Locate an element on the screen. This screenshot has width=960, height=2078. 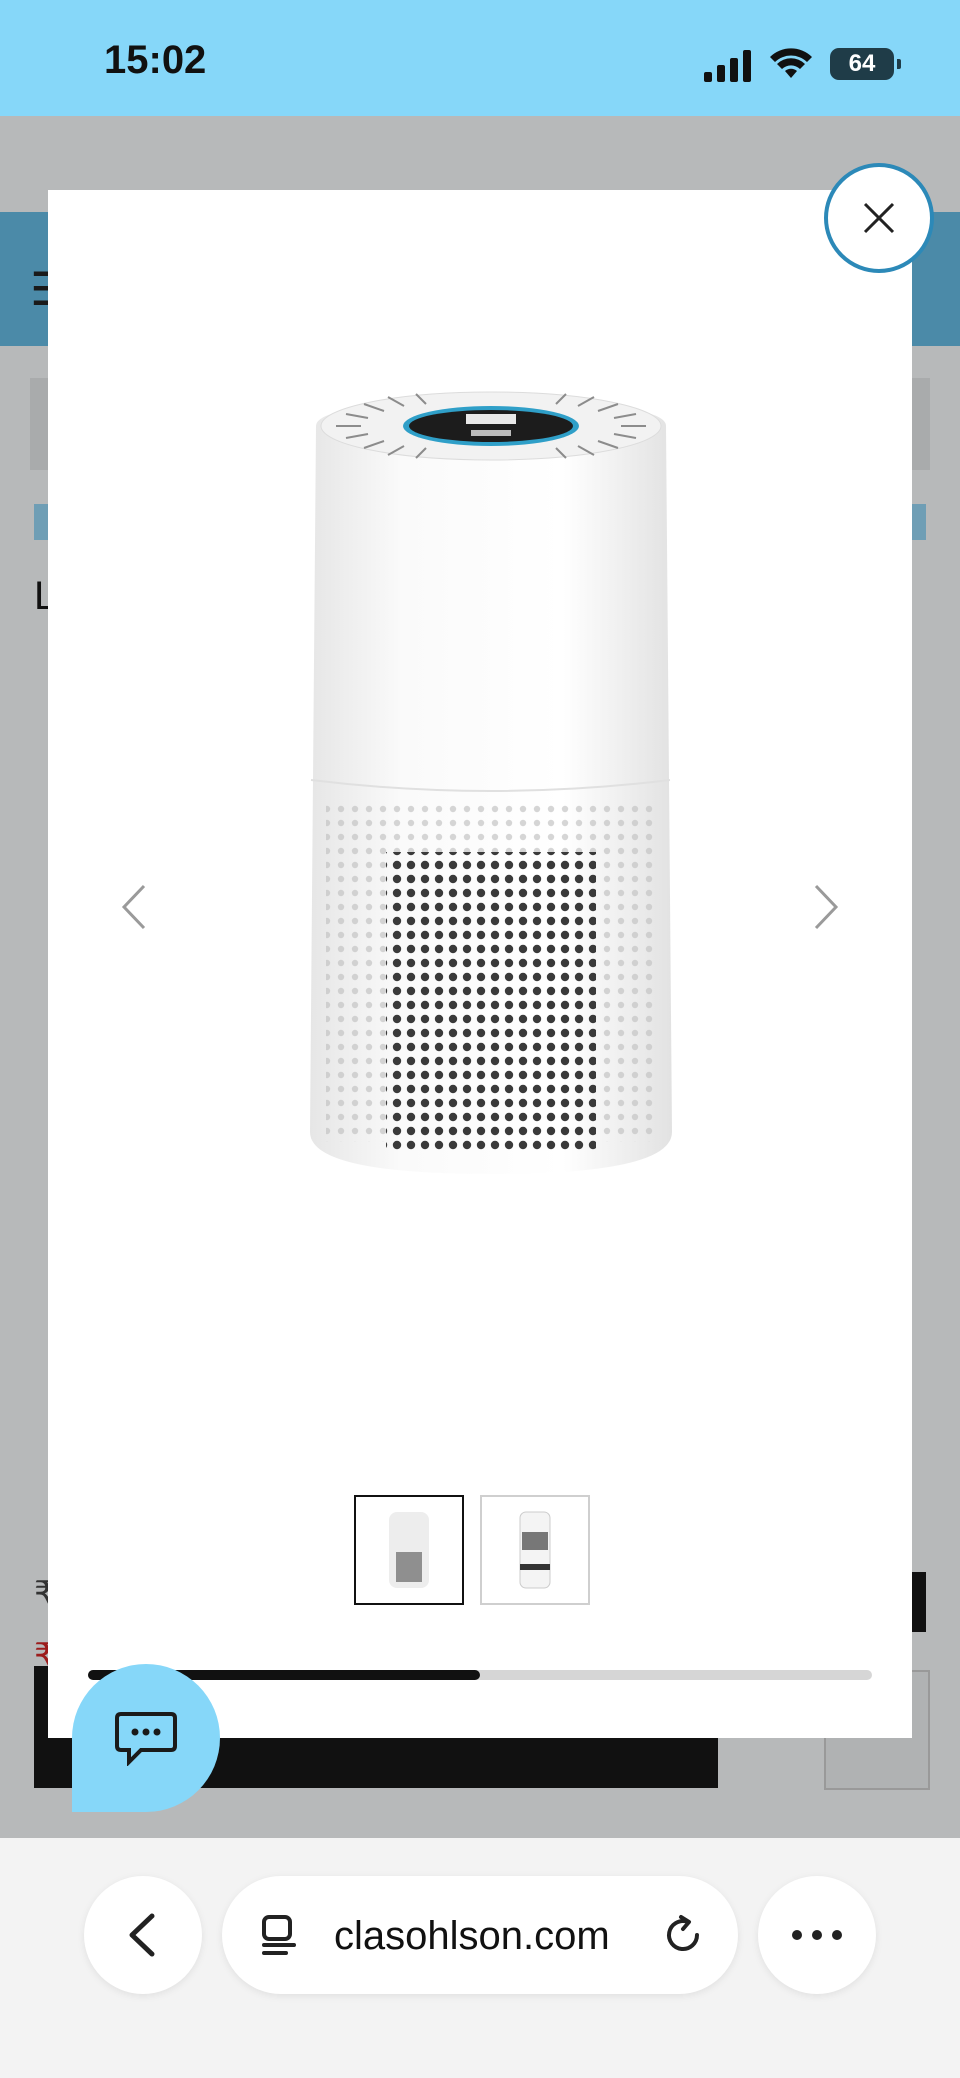
more-dots-icon is located at coordinates (817, 1935).